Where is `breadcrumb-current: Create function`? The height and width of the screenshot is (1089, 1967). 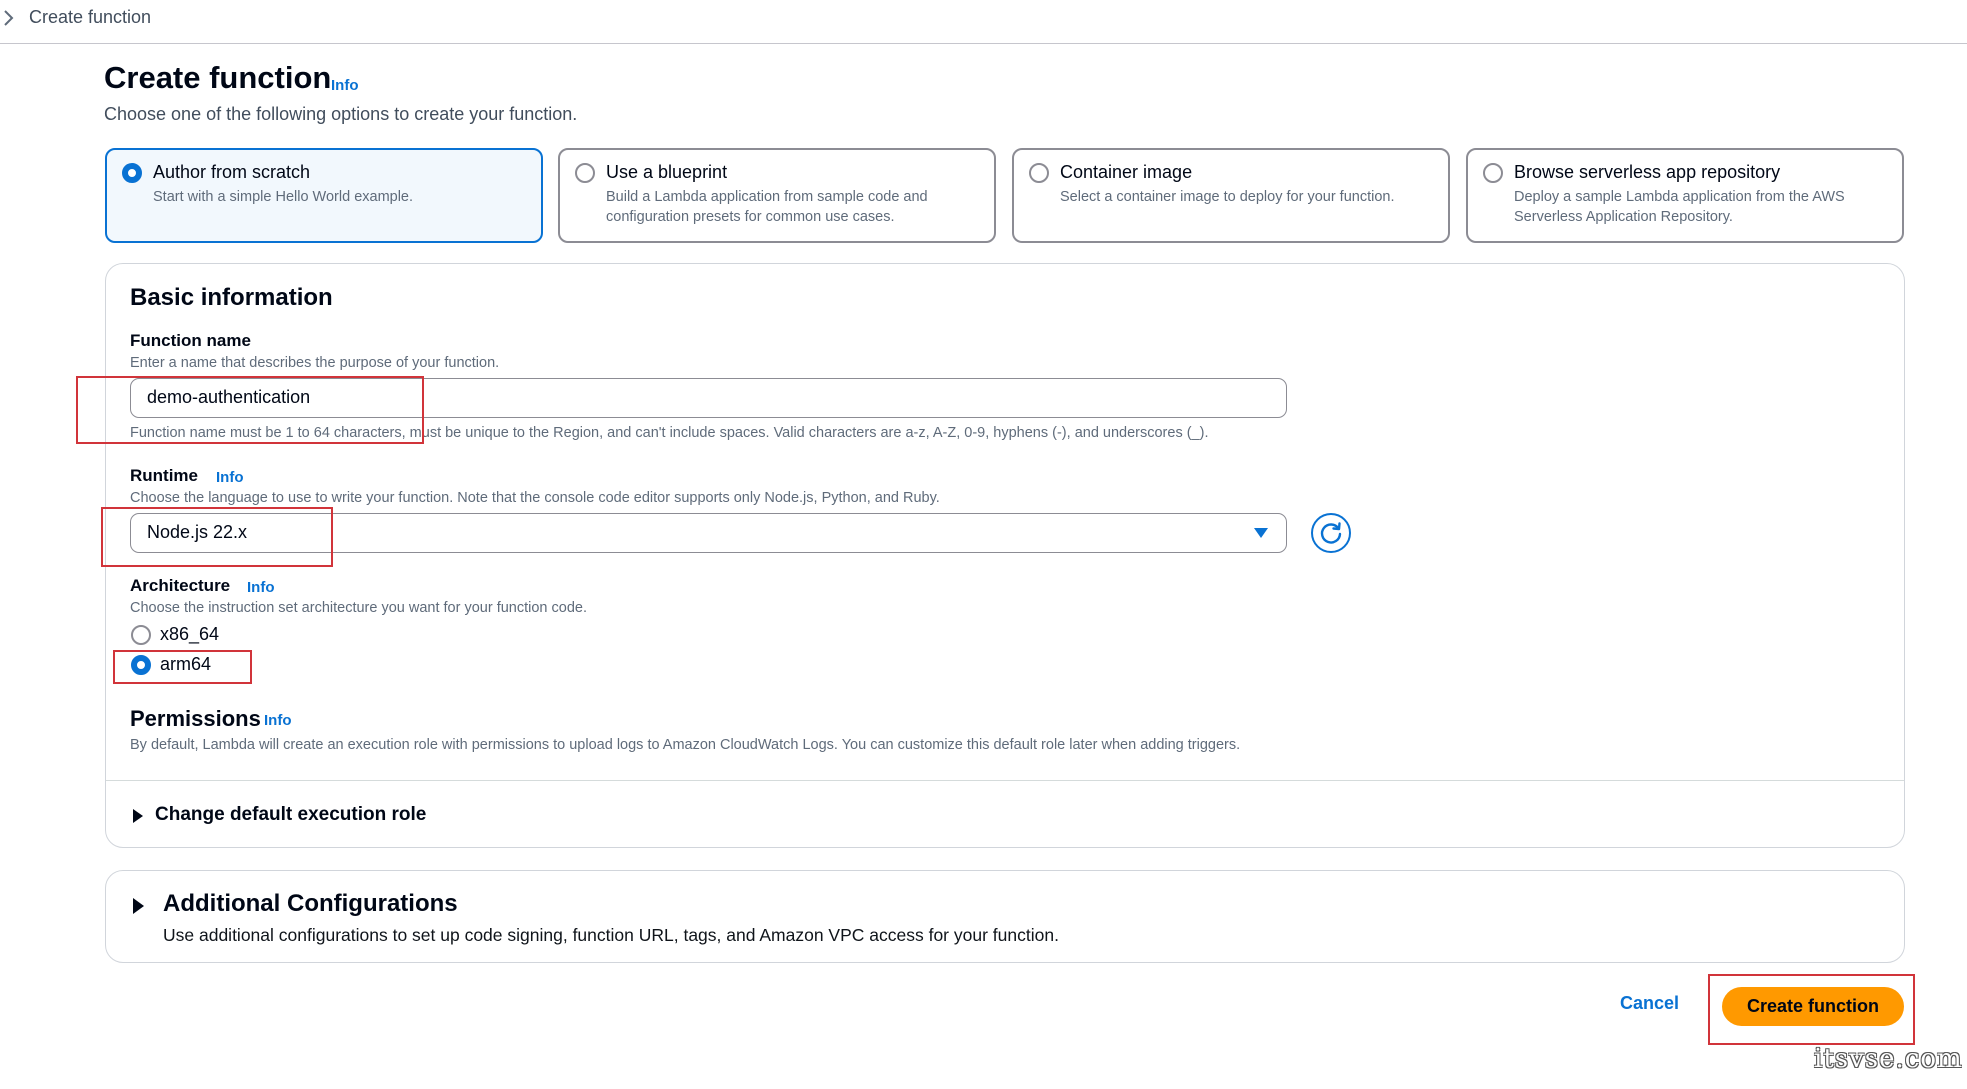
breadcrumb-current: Create function is located at coordinates (90, 17).